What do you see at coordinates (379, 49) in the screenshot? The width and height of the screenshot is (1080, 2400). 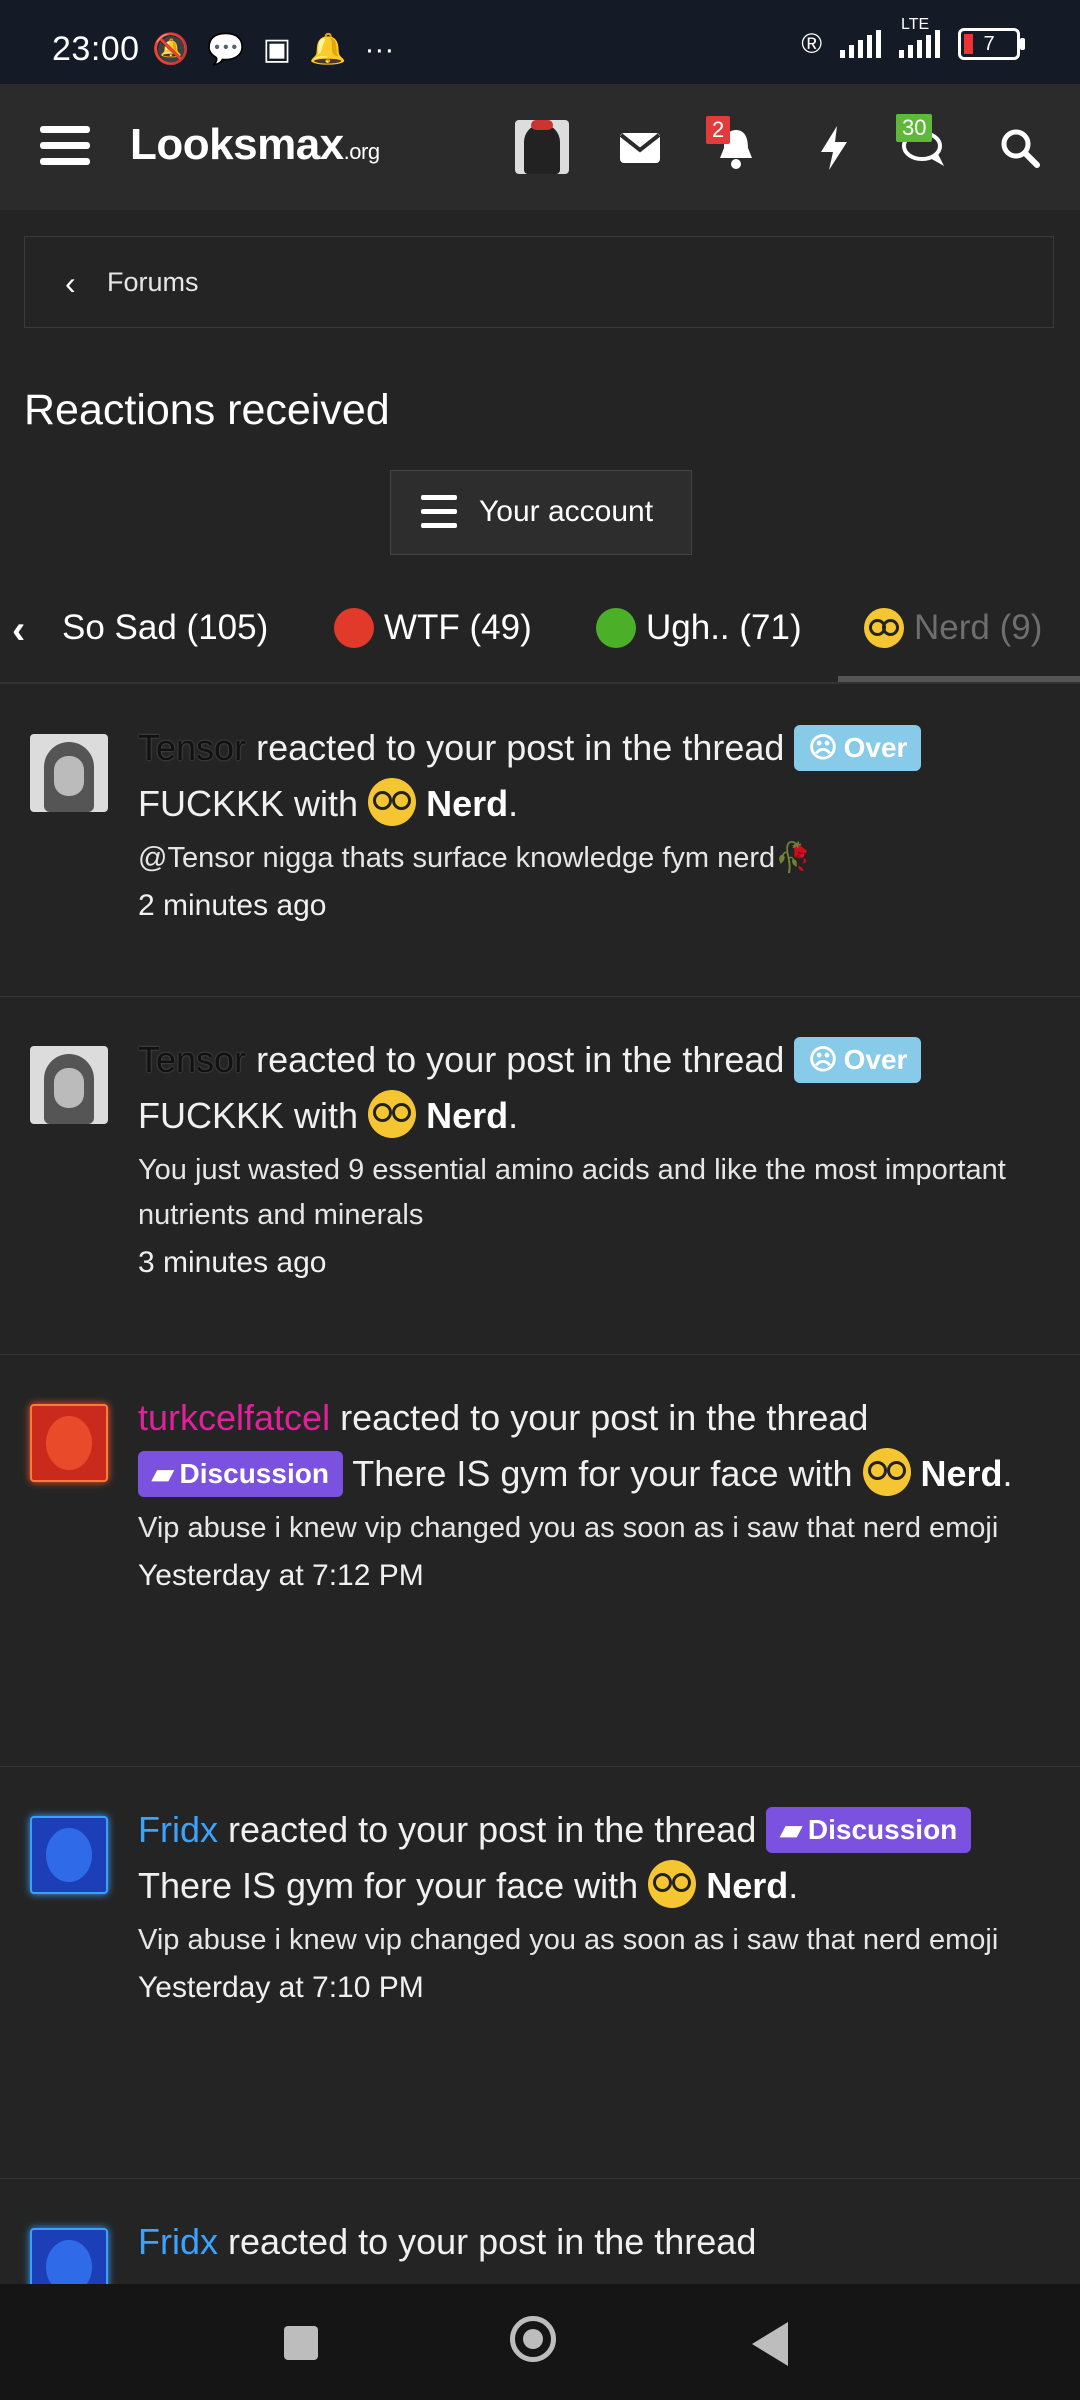 I see `more-dots-icon: ···` at bounding box center [379, 49].